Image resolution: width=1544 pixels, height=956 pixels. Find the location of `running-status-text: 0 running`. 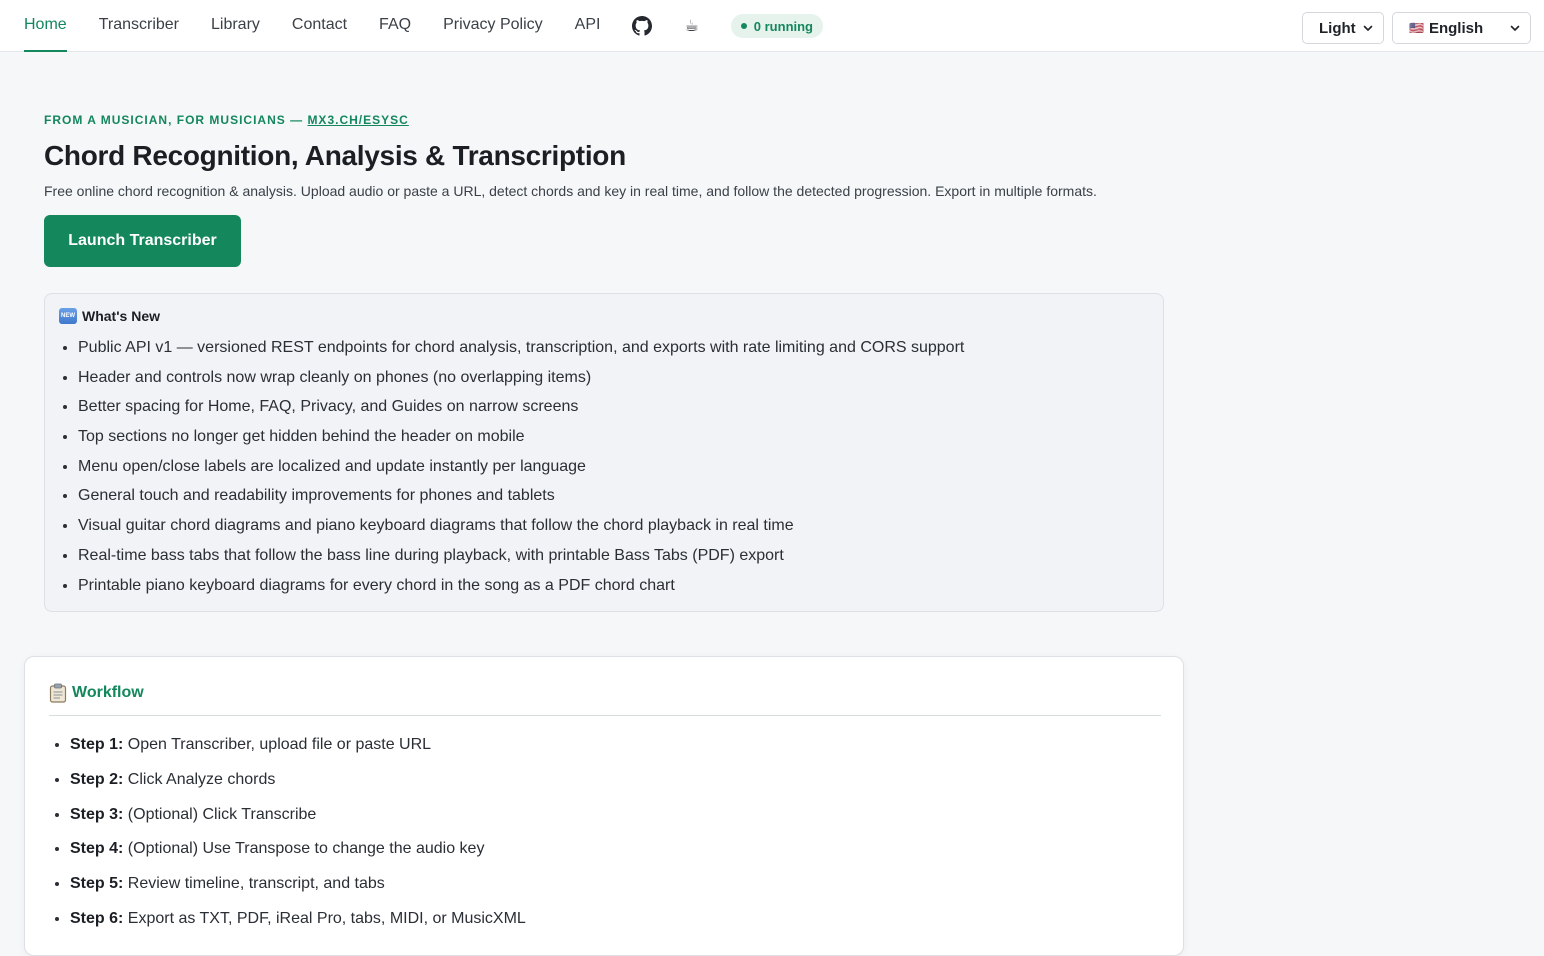

running-status-text: 0 running is located at coordinates (783, 26).